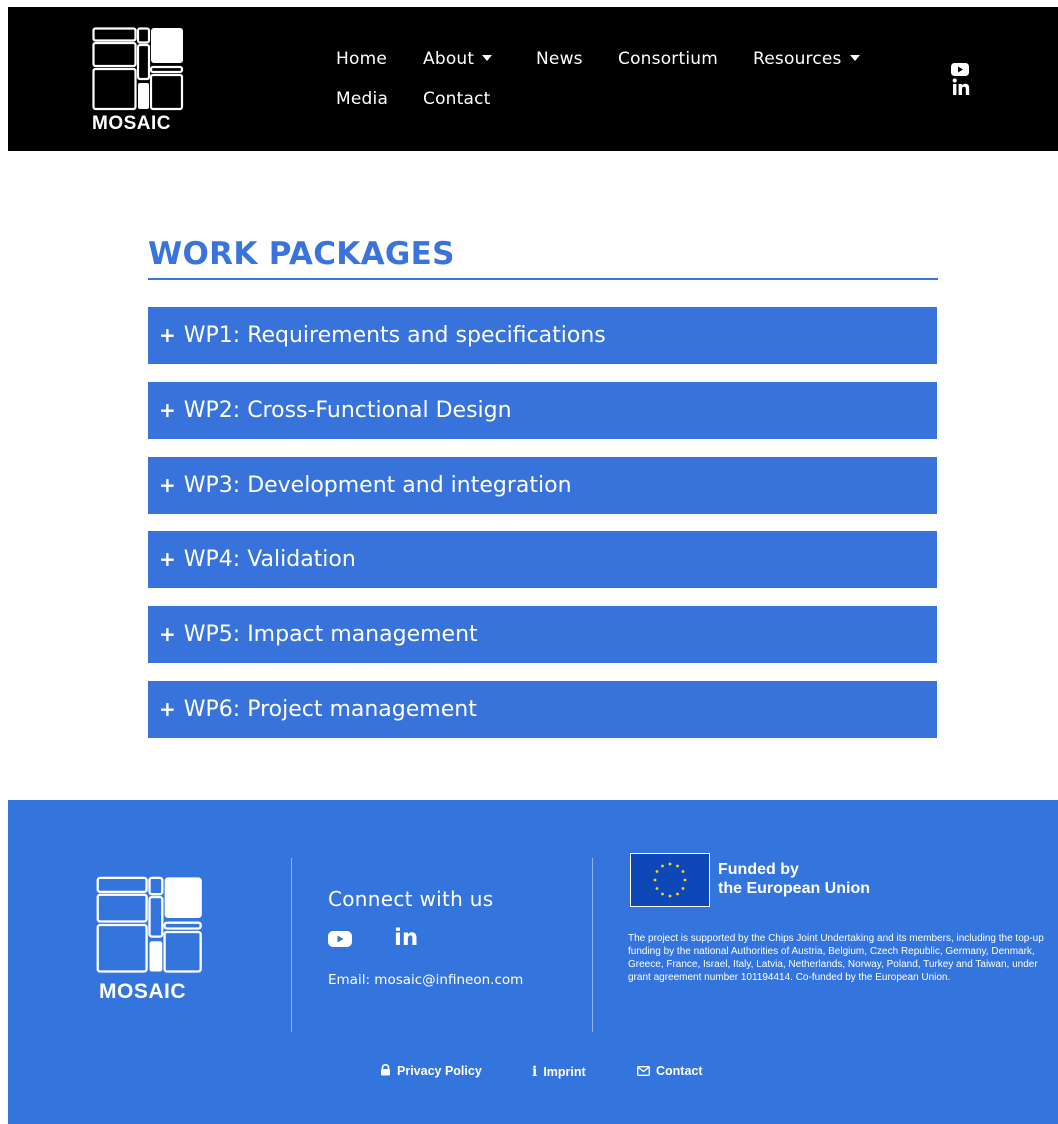  What do you see at coordinates (411, 899) in the screenshot?
I see `connect-title: Connect with us` at bounding box center [411, 899].